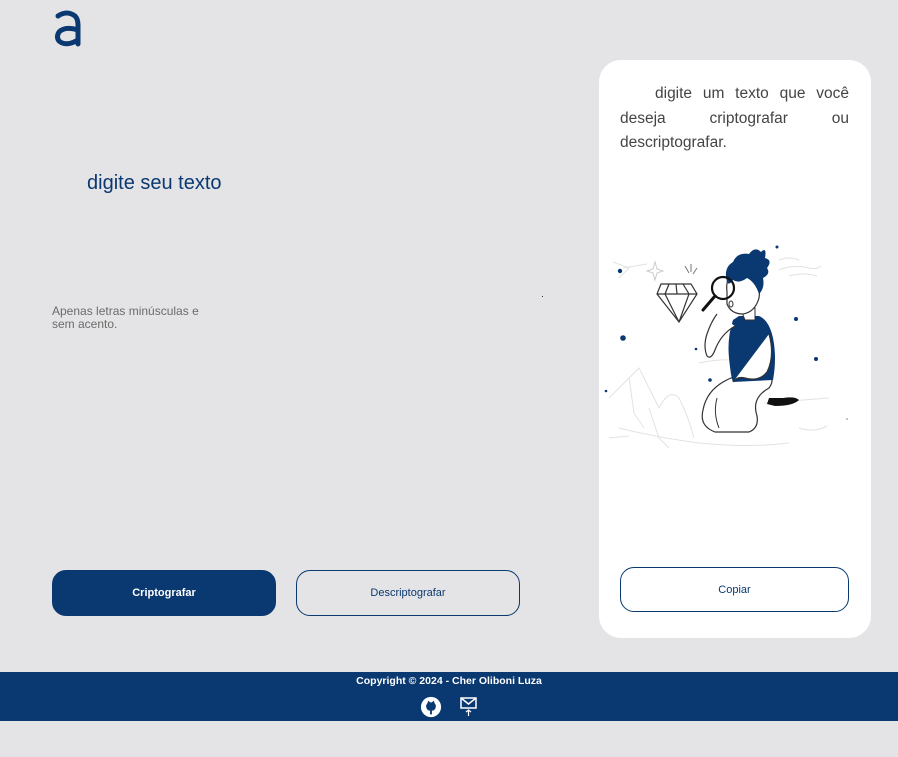 Image resolution: width=898 pixels, height=757 pixels. I want to click on github-icon, so click(430, 707).